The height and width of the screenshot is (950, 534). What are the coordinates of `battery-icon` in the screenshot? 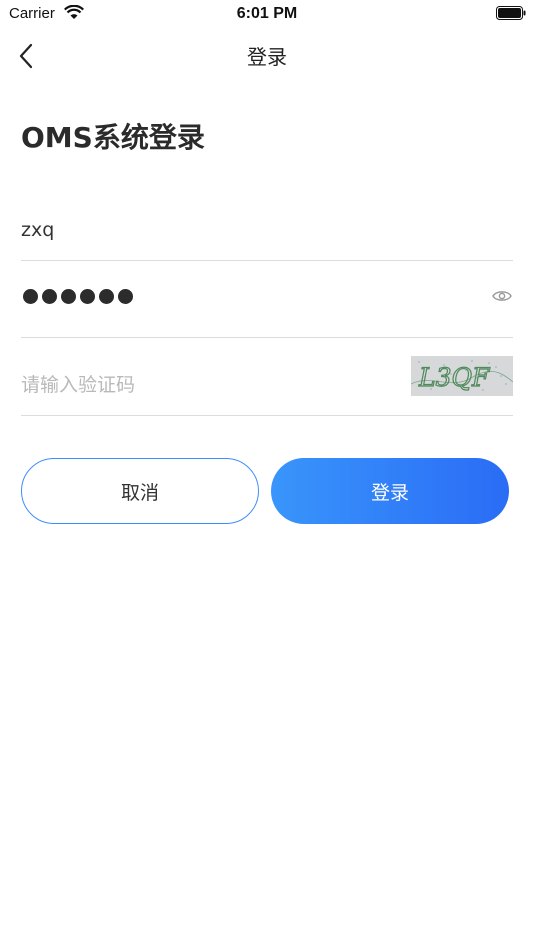 It's located at (511, 13).